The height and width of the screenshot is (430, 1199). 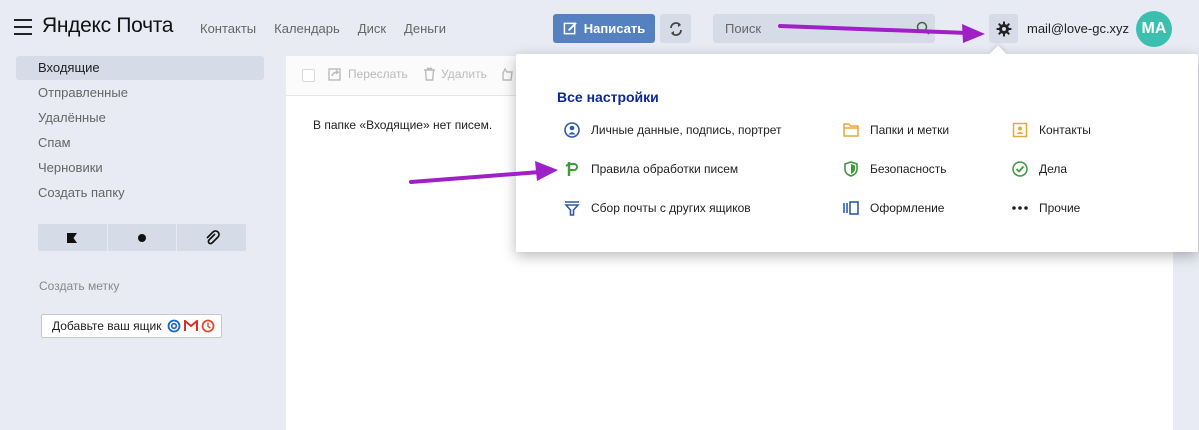 I want to click on settings-item-contacts: Контакты, so click(x=1051, y=130).